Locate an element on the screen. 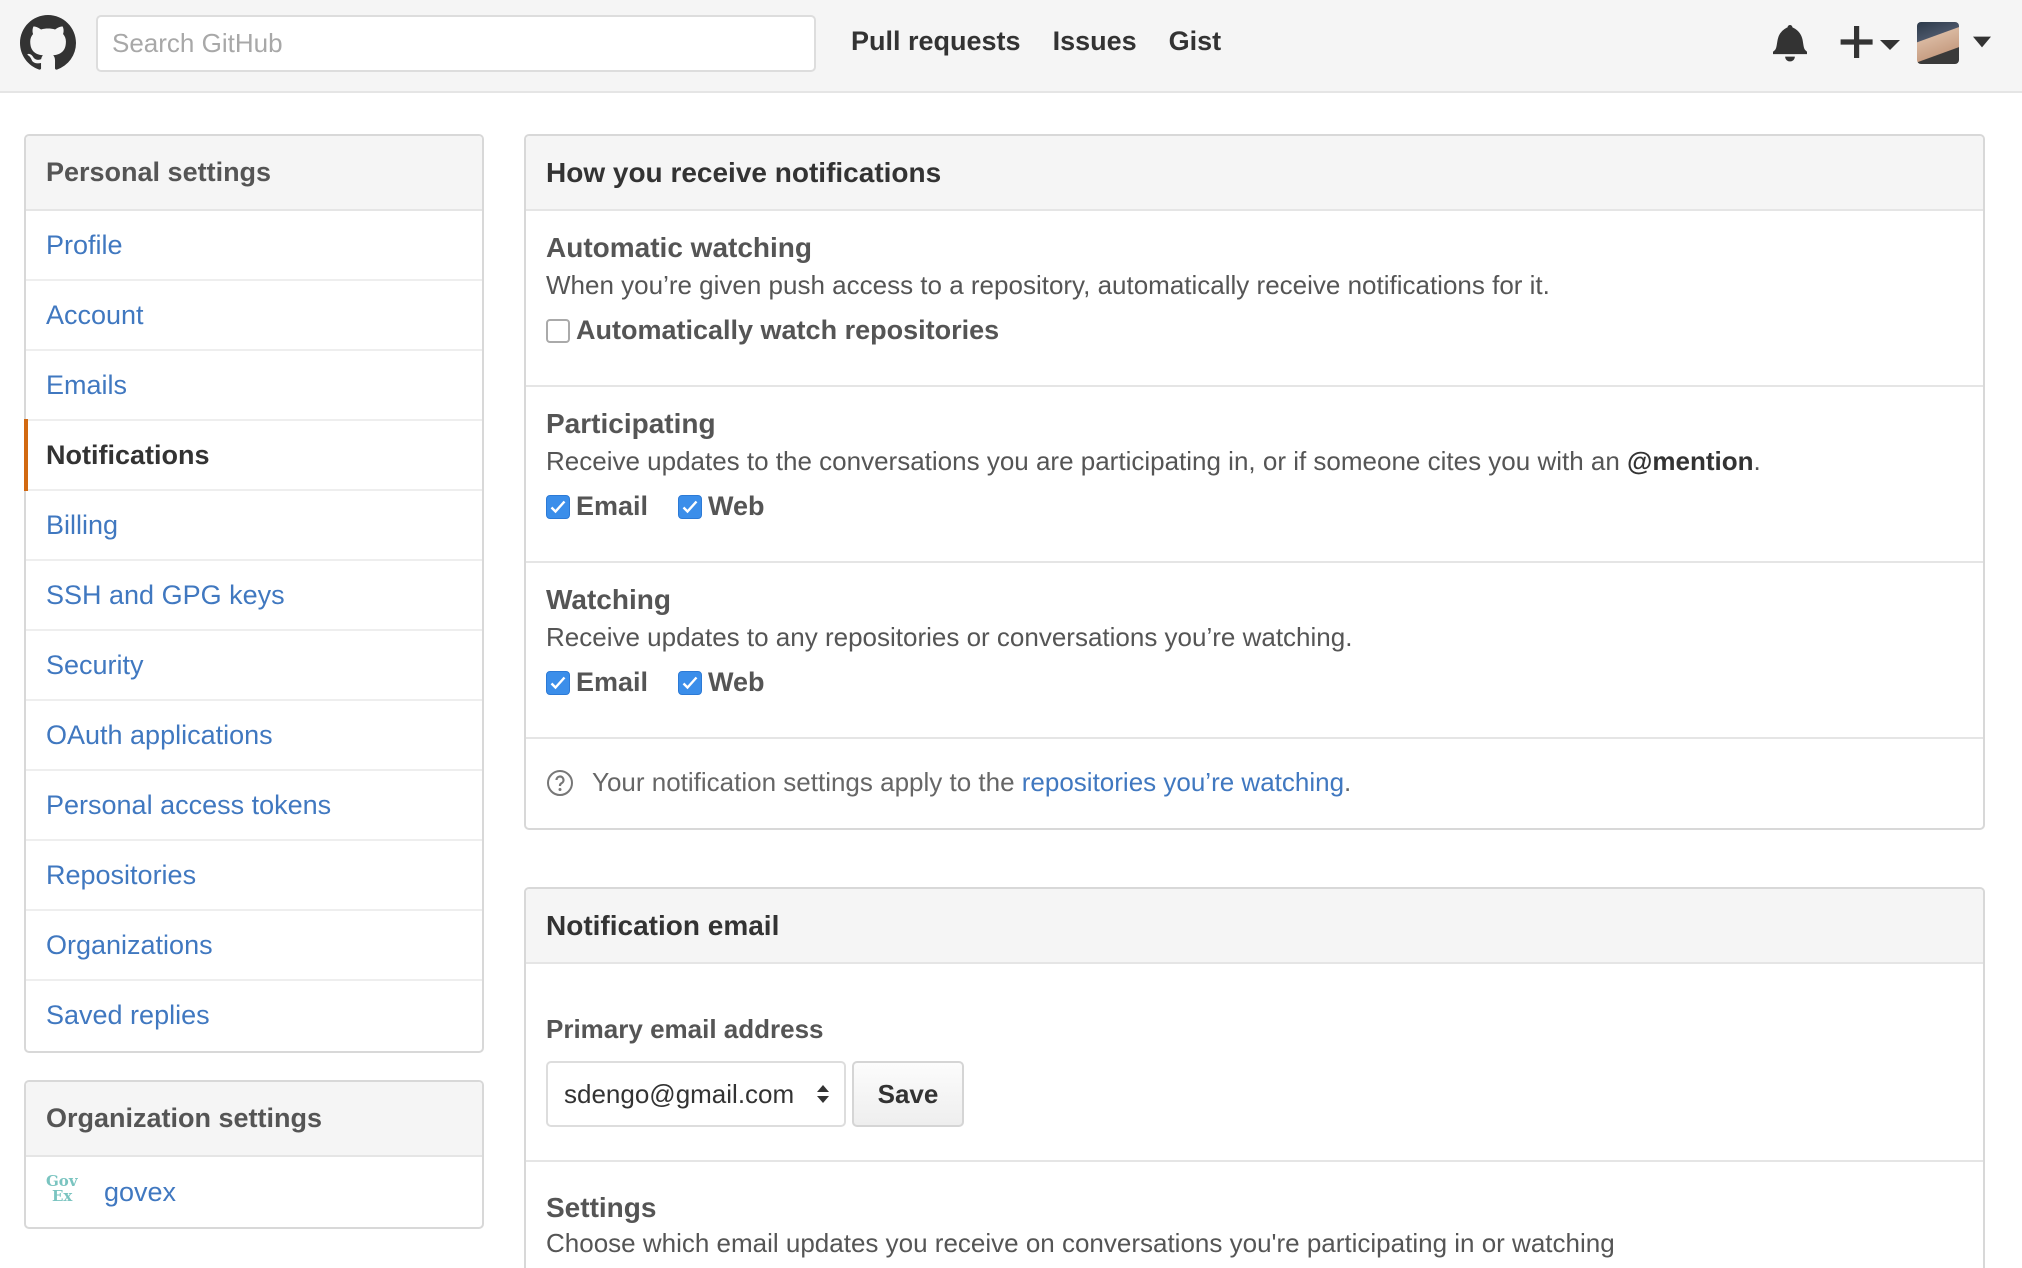 The image size is (2022, 1268). top-header: Pull requests Issues Gist is located at coordinates (1011, 46).